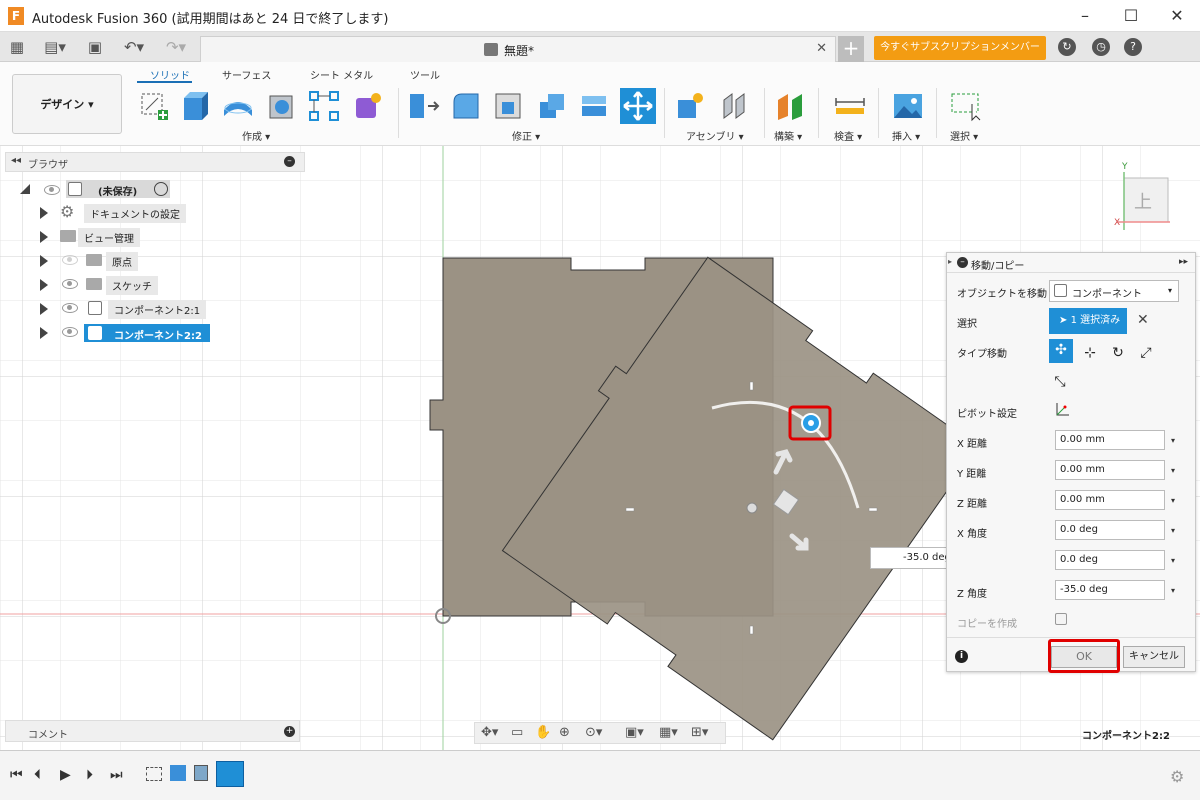 The image size is (1200, 800). I want to click on comment-panel-header: コメント +, so click(152, 731).